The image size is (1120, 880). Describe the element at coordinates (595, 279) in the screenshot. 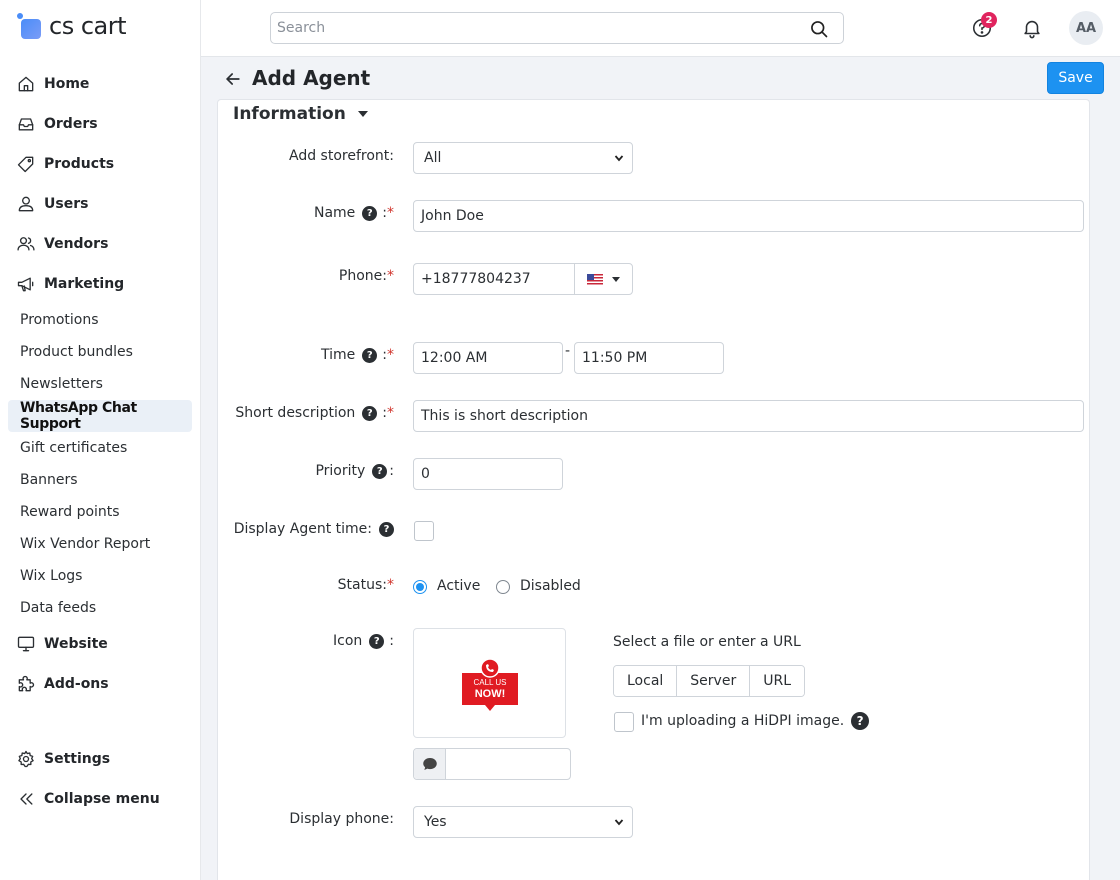

I see `us-flag-icon` at that location.